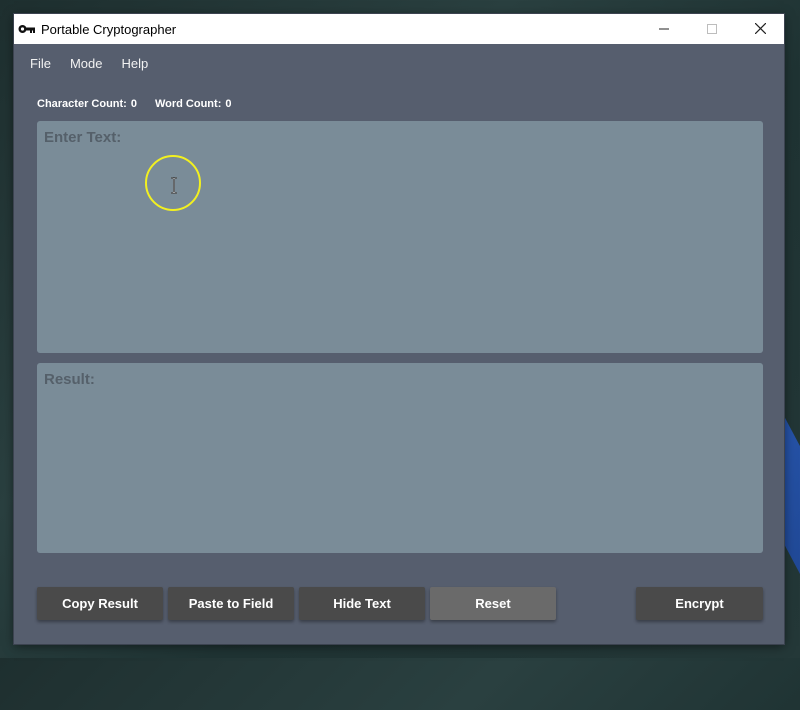 The width and height of the screenshot is (800, 710). I want to click on result-placeholder: Result:, so click(69, 379).